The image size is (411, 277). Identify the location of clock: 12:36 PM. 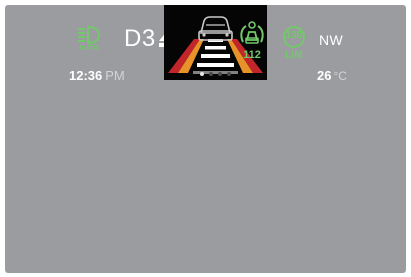
(97, 75).